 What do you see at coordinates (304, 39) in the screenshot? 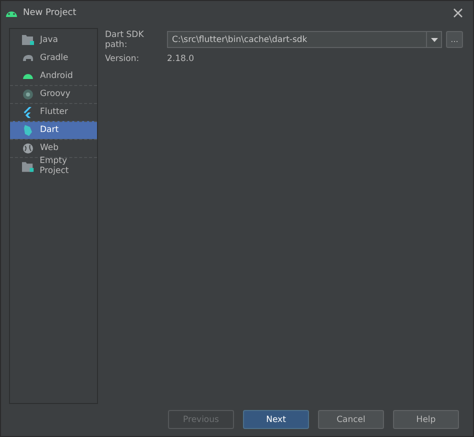
I see `sdk-path-field: C:\src\flutter\bin\cache\dart-sdk` at bounding box center [304, 39].